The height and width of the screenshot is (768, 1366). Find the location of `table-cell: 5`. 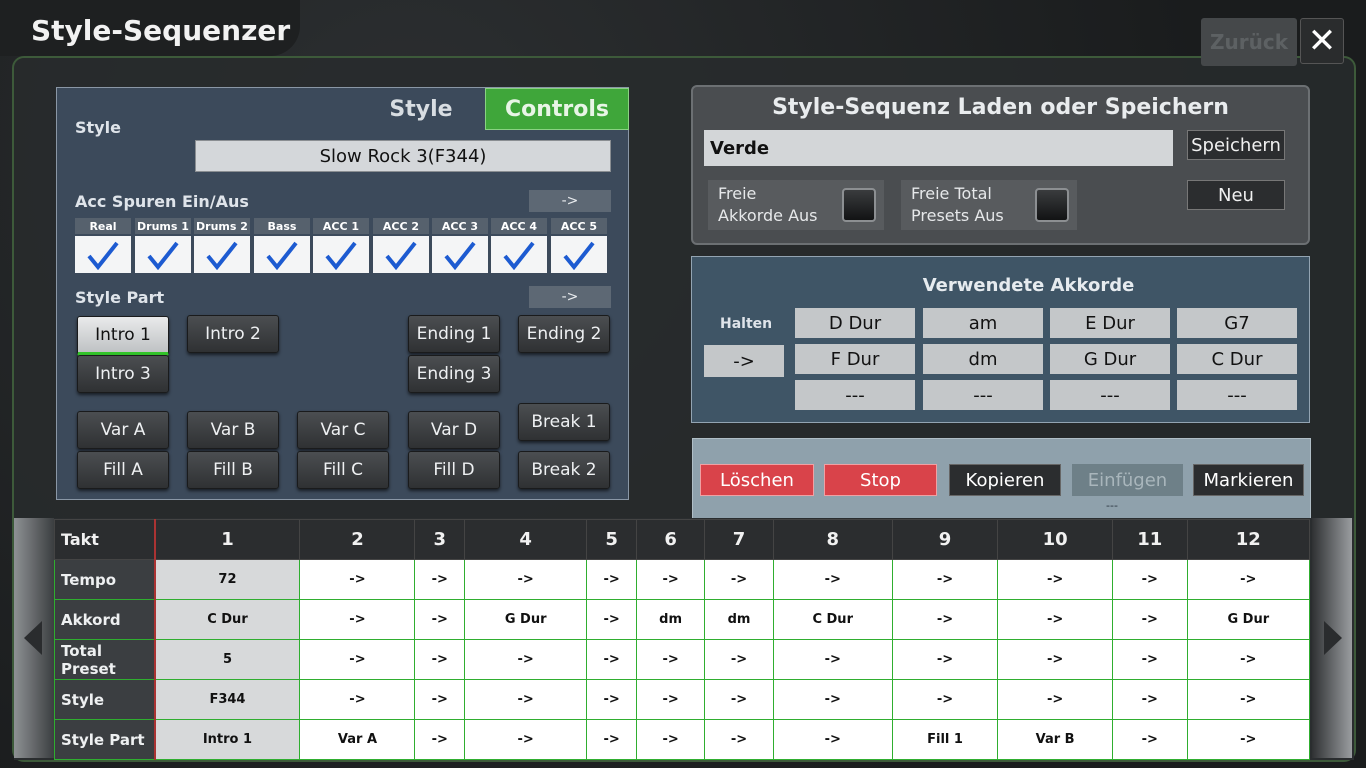

table-cell: 5 is located at coordinates (227, 659).